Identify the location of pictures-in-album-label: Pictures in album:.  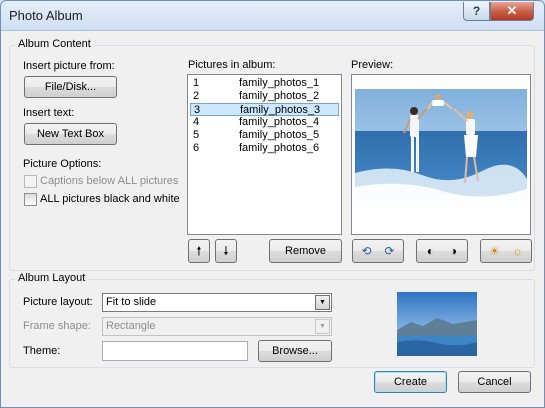
(232, 65).